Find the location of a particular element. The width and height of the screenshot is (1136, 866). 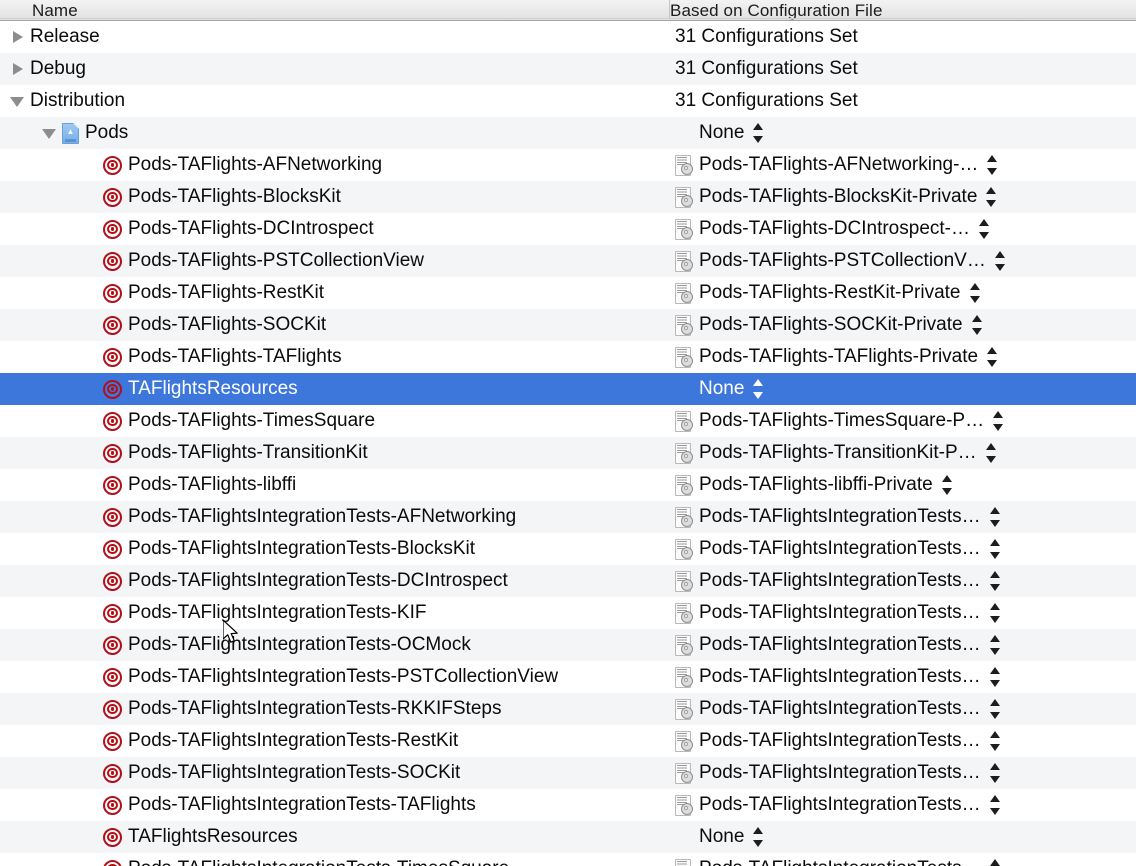

cell-name: Pods-TAFlightsIntegrationTests-SOCKit is located at coordinates (334, 773).